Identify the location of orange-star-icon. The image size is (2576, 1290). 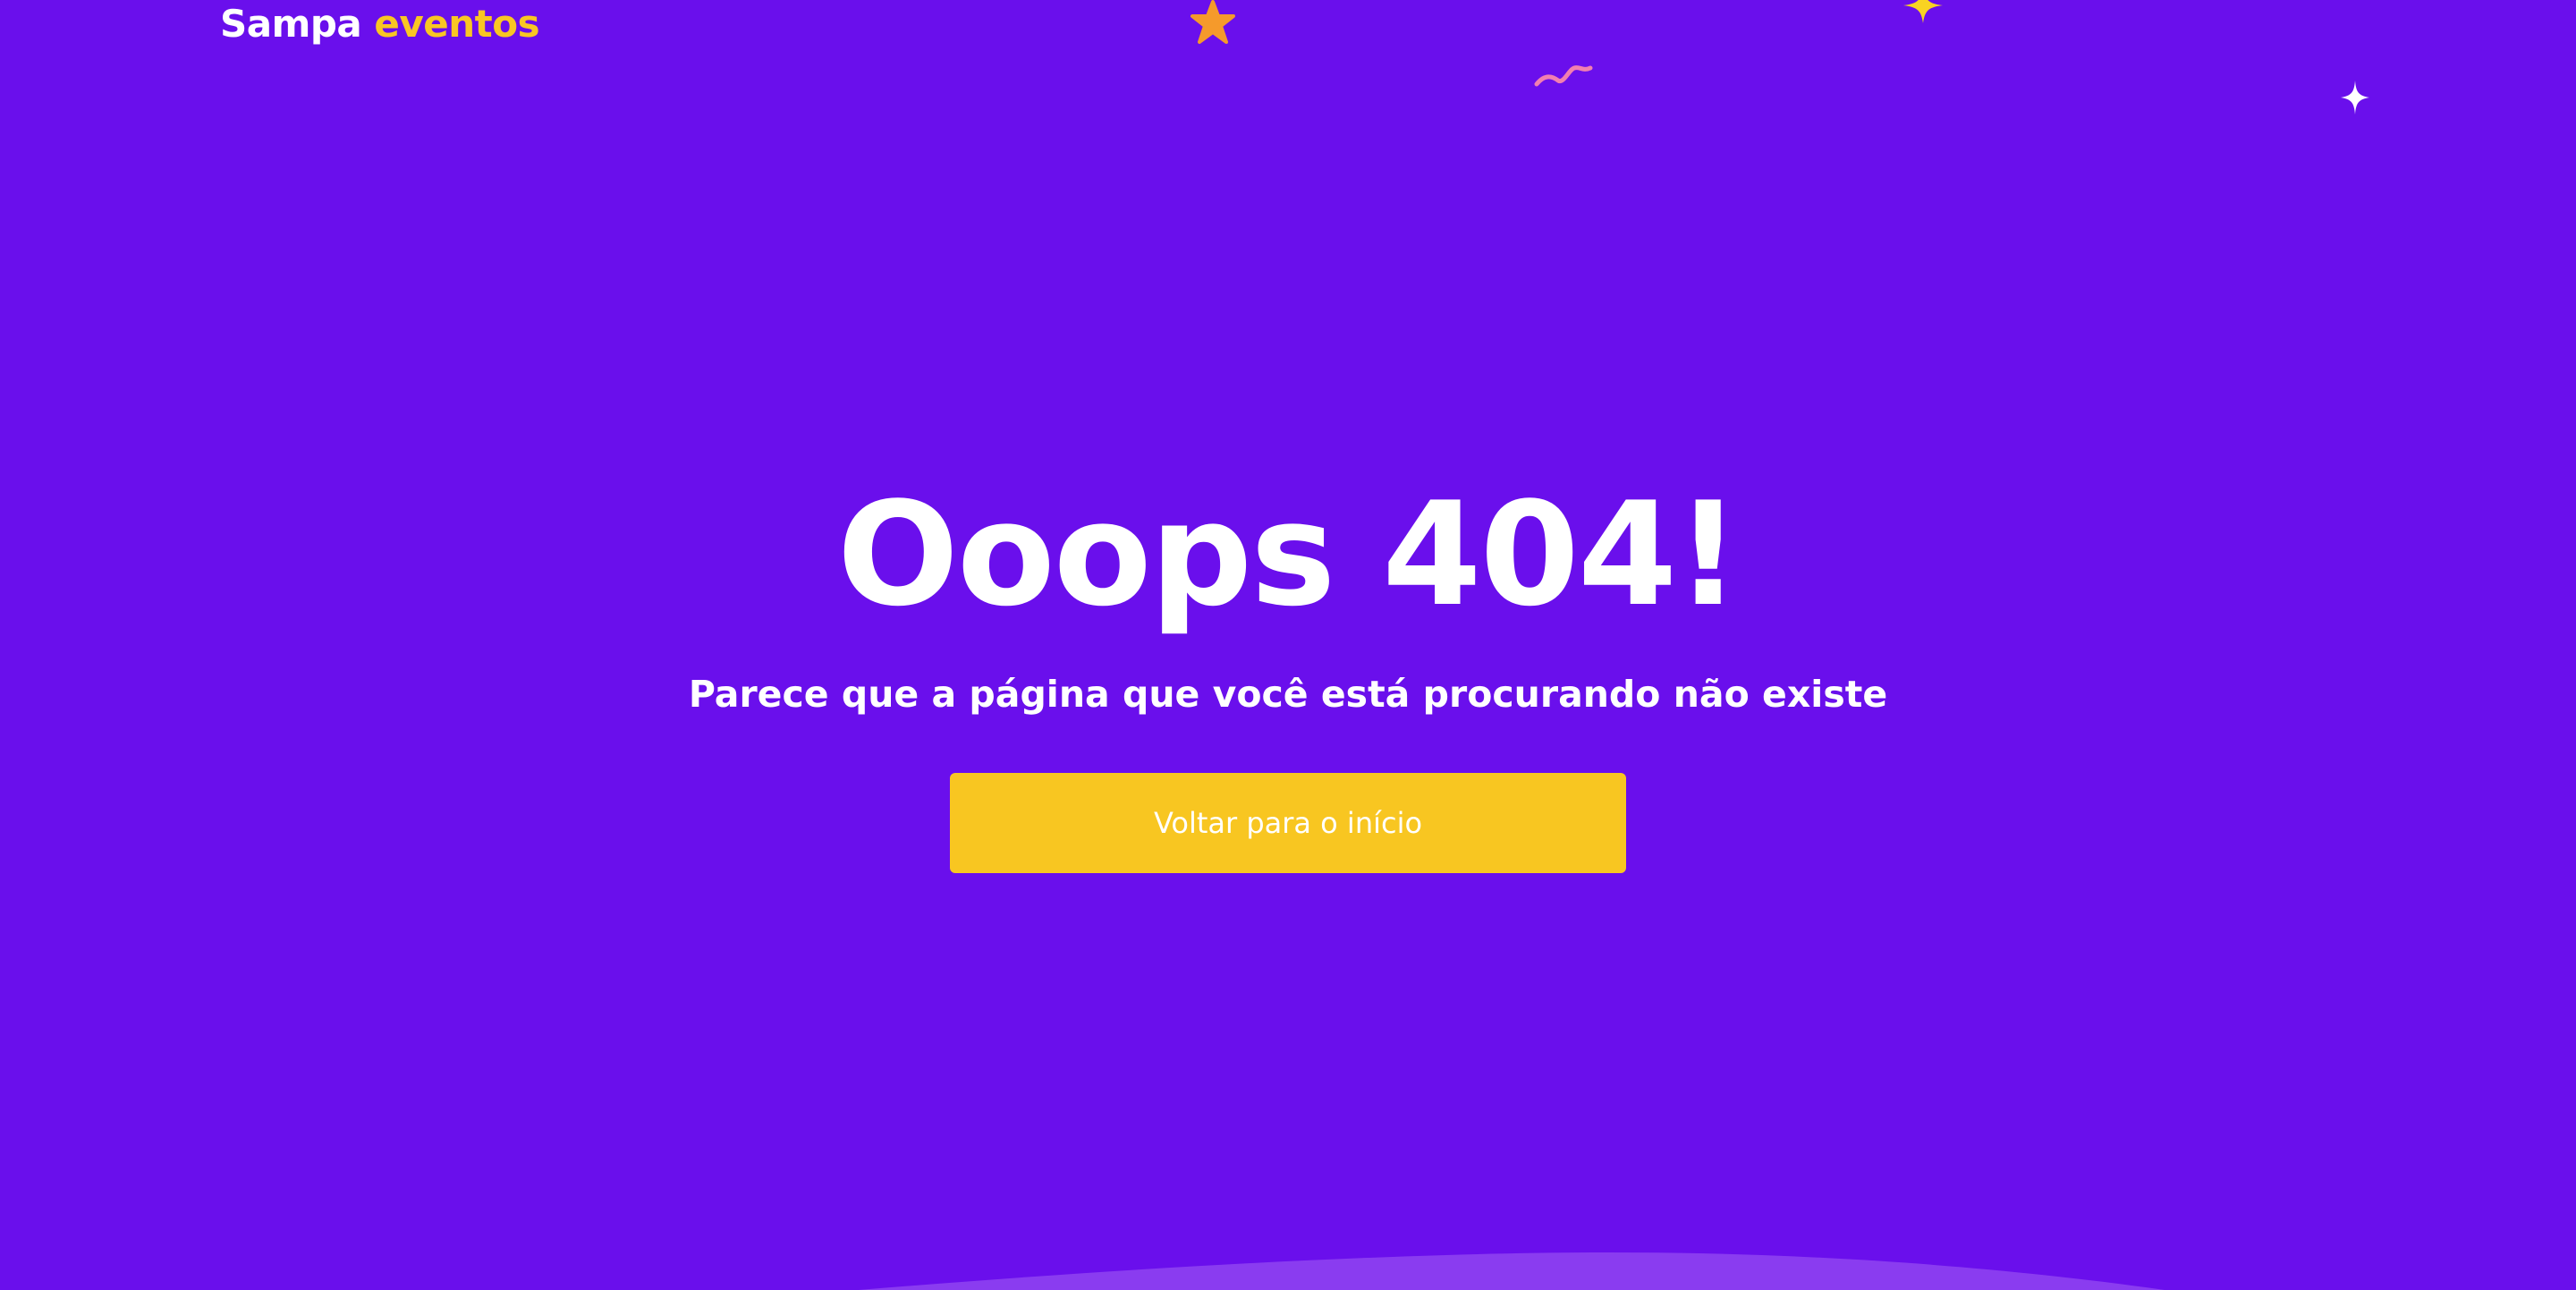
(1213, 22).